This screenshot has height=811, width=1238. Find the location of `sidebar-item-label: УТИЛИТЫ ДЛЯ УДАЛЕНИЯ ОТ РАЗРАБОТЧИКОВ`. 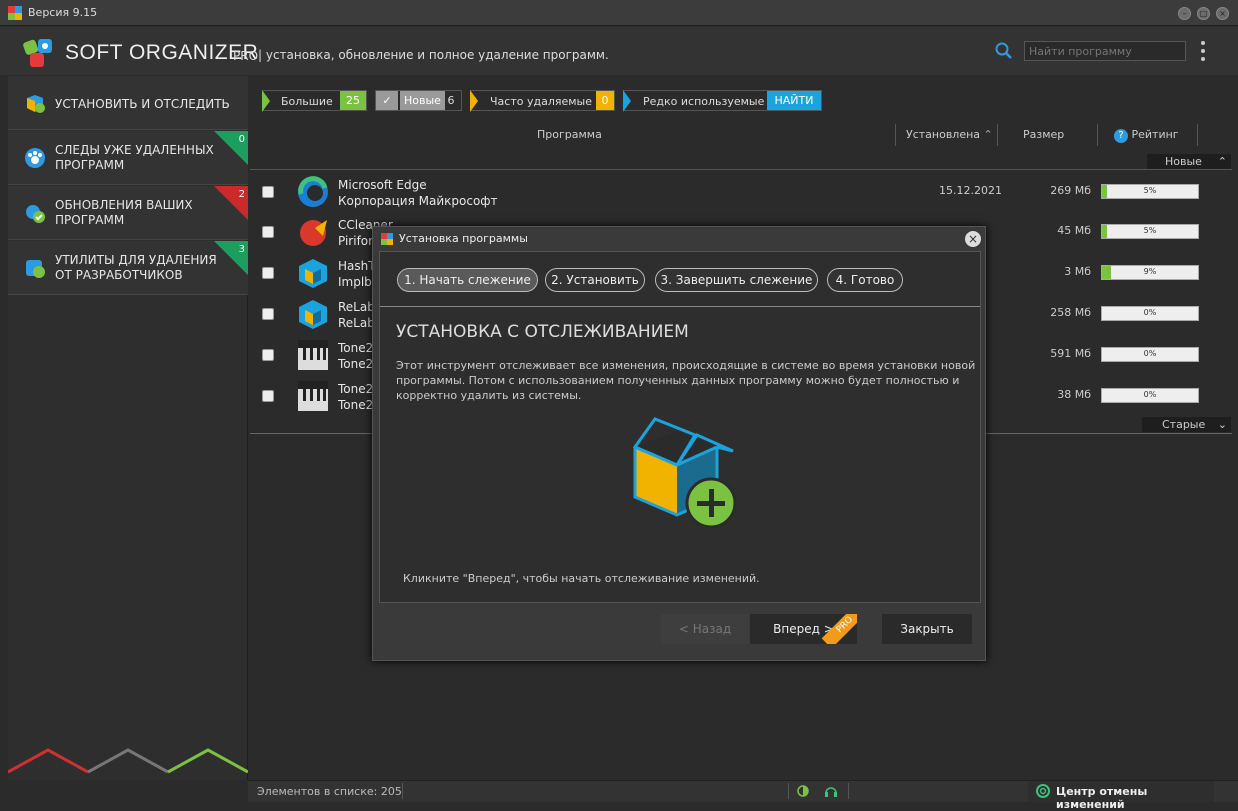

sidebar-item-label: УТИЛИТЫ ДЛЯ УДАЛЕНИЯ ОТ РАЗРАБОТЧИКОВ is located at coordinates (136, 267).